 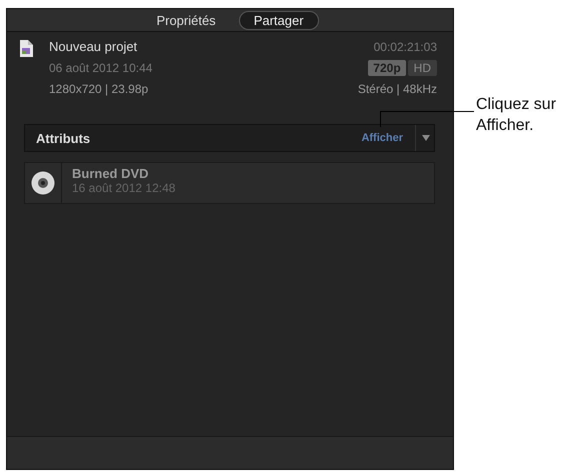 I want to click on share-date: 16 août 2012 12:48, so click(x=124, y=188).